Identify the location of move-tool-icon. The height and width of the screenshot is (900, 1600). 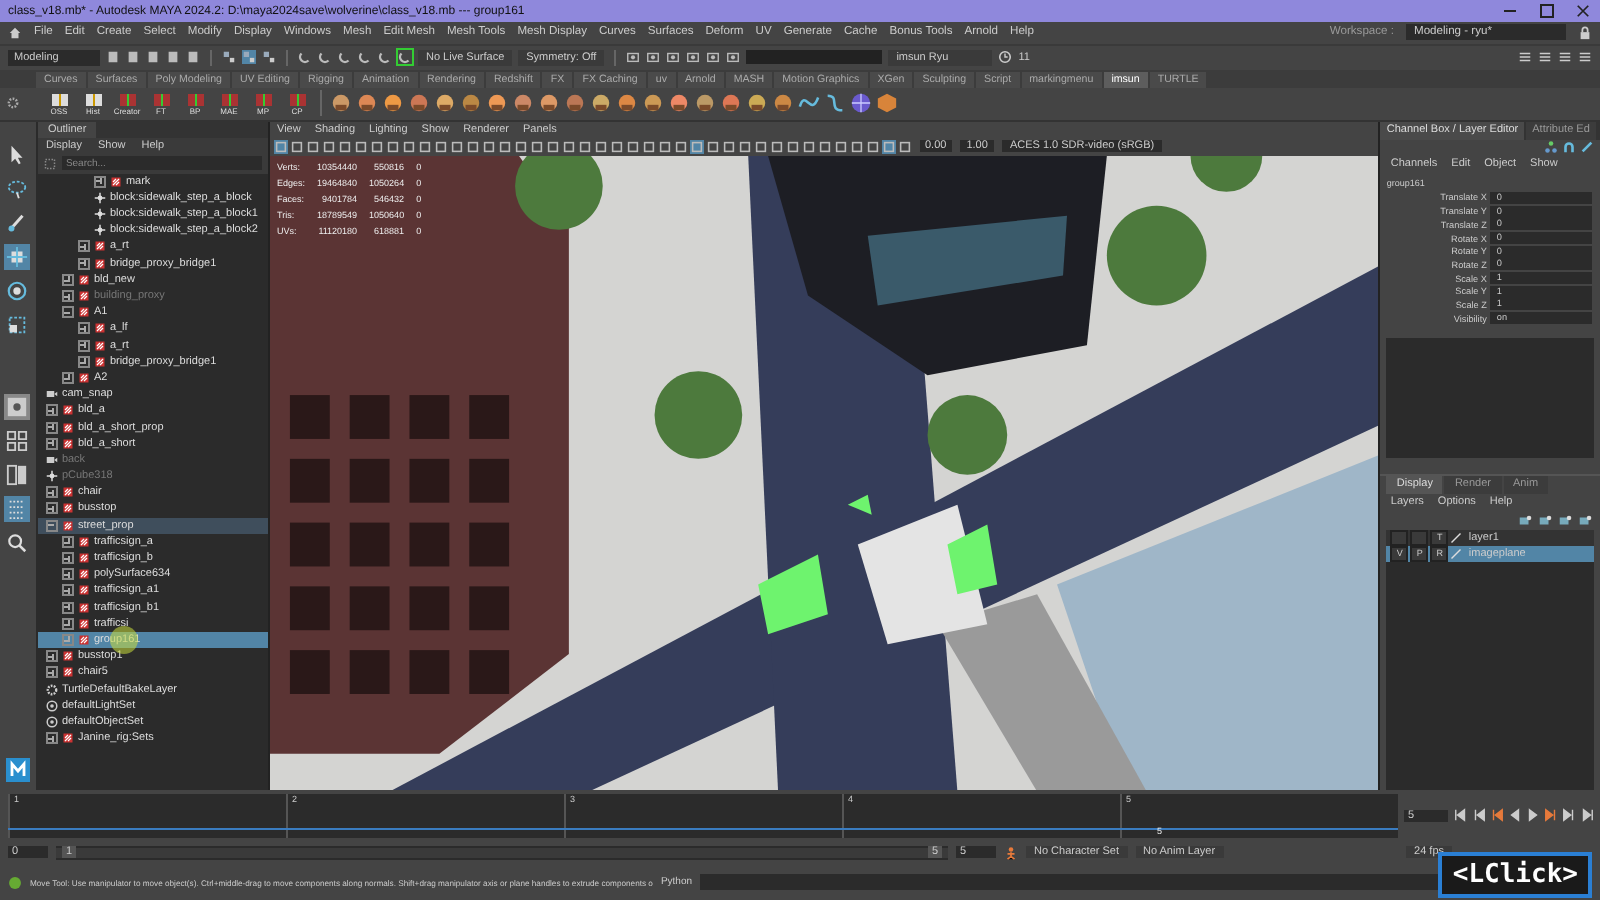
(17, 256).